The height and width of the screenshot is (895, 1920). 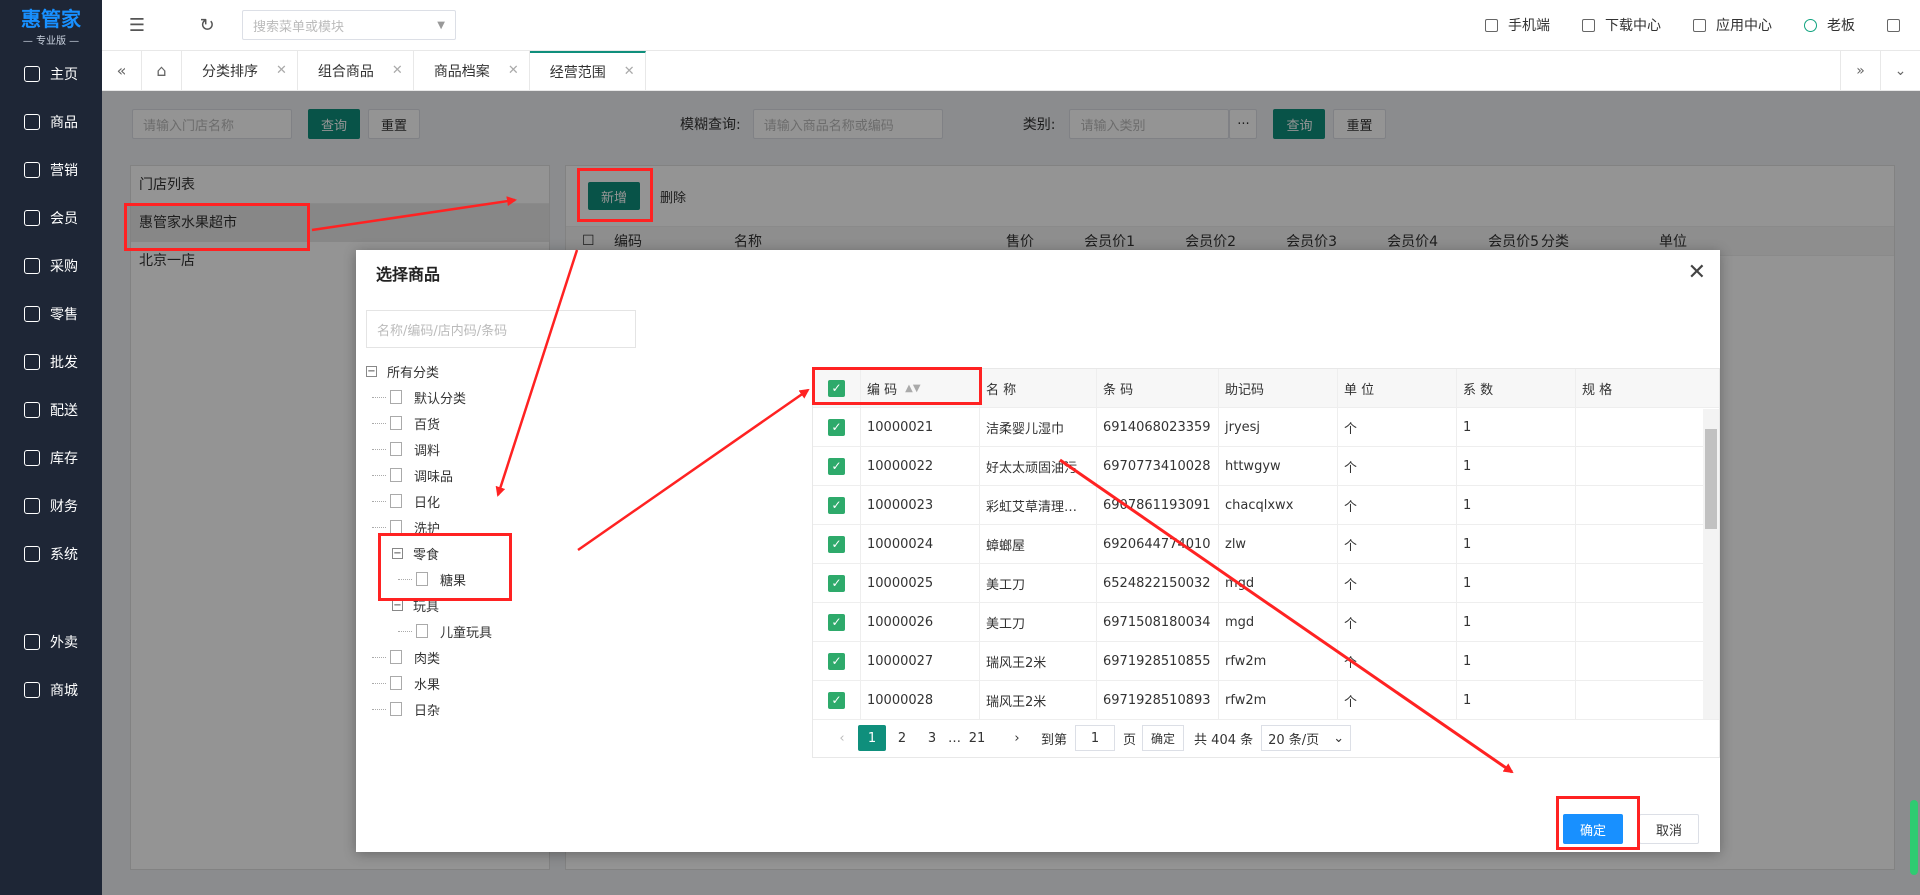 What do you see at coordinates (207, 25) in the screenshot?
I see `refresh-icon: ↻` at bounding box center [207, 25].